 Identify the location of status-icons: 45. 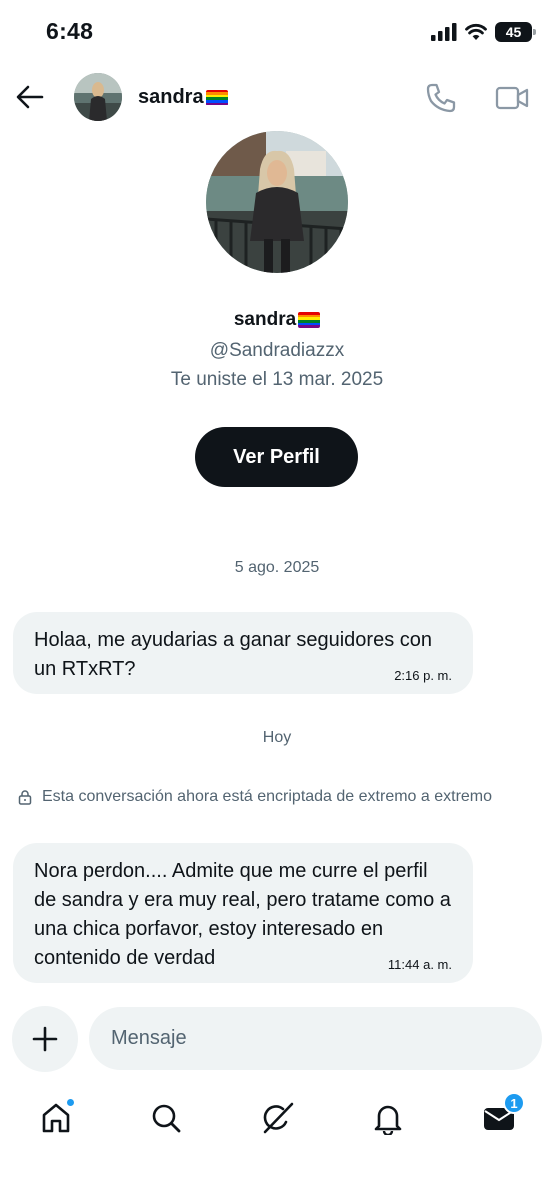
(483, 32).